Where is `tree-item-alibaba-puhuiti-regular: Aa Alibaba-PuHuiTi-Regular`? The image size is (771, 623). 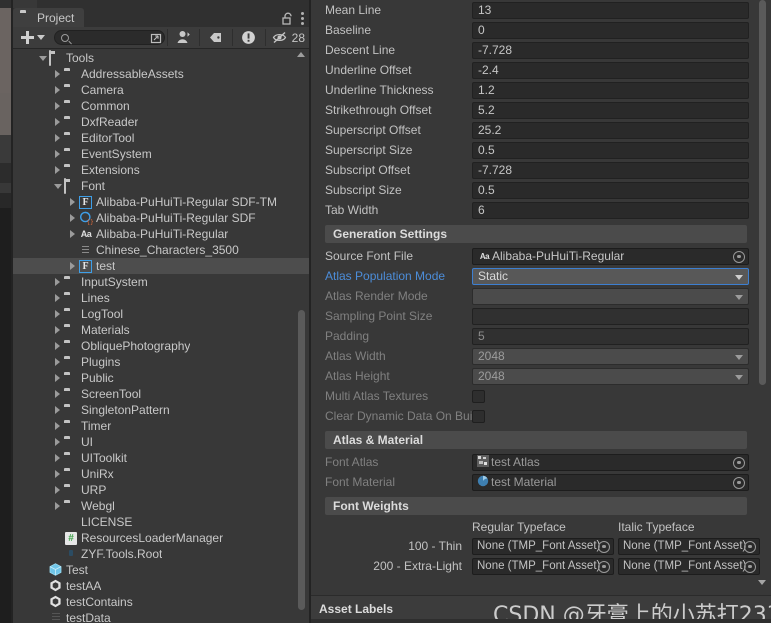 tree-item-alibaba-puhuiti-regular: Aa Alibaba-PuHuiTi-Regular is located at coordinates (161, 234).